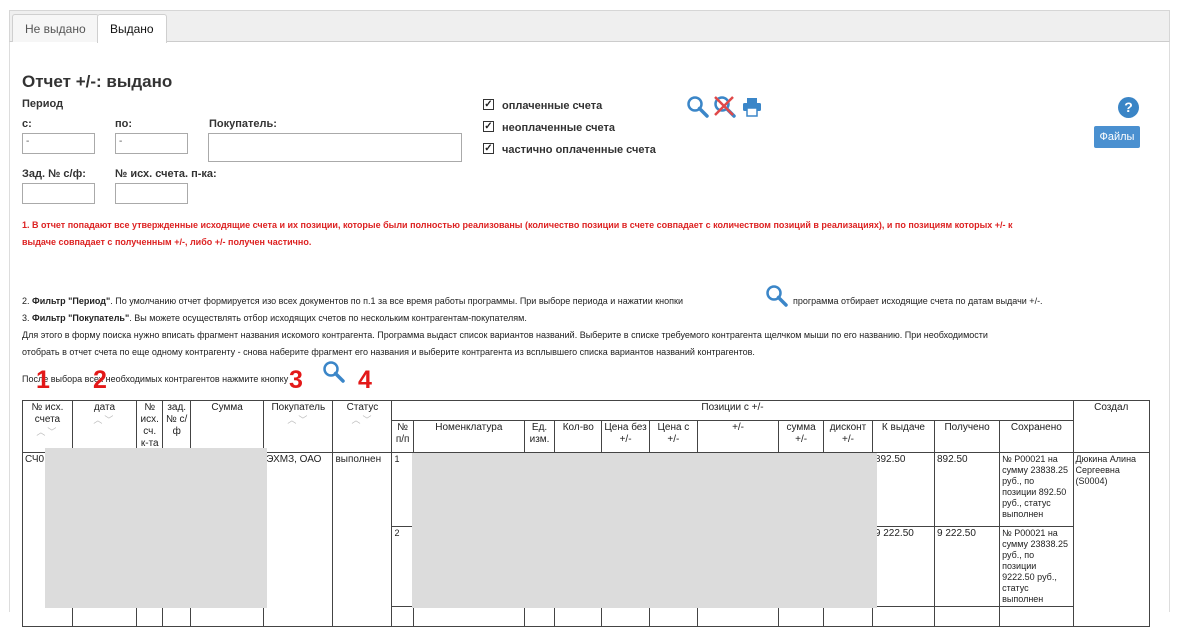  What do you see at coordinates (967, 489) in the screenshot?
I see `cell-received: 892.50` at bounding box center [967, 489].